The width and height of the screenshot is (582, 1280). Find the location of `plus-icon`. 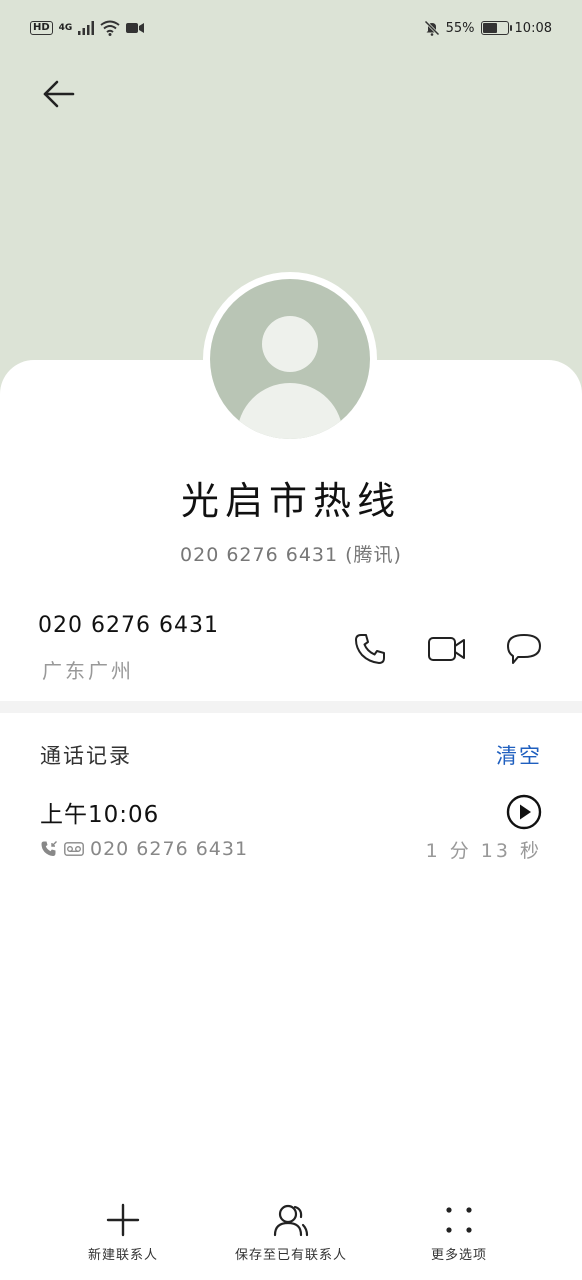

plus-icon is located at coordinates (123, 1220).